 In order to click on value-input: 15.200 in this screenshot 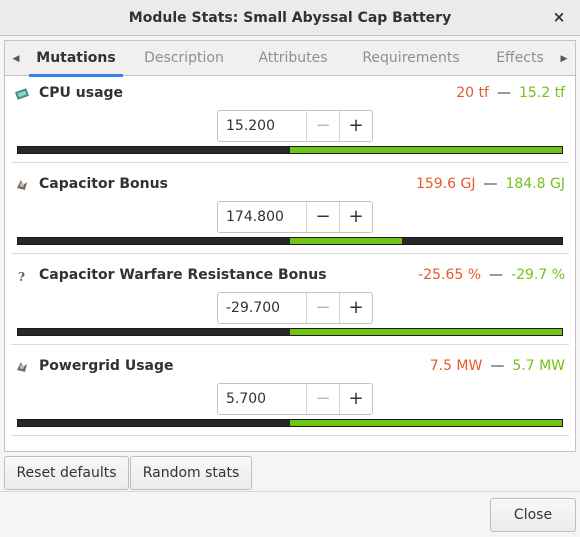, I will do `click(262, 126)`.